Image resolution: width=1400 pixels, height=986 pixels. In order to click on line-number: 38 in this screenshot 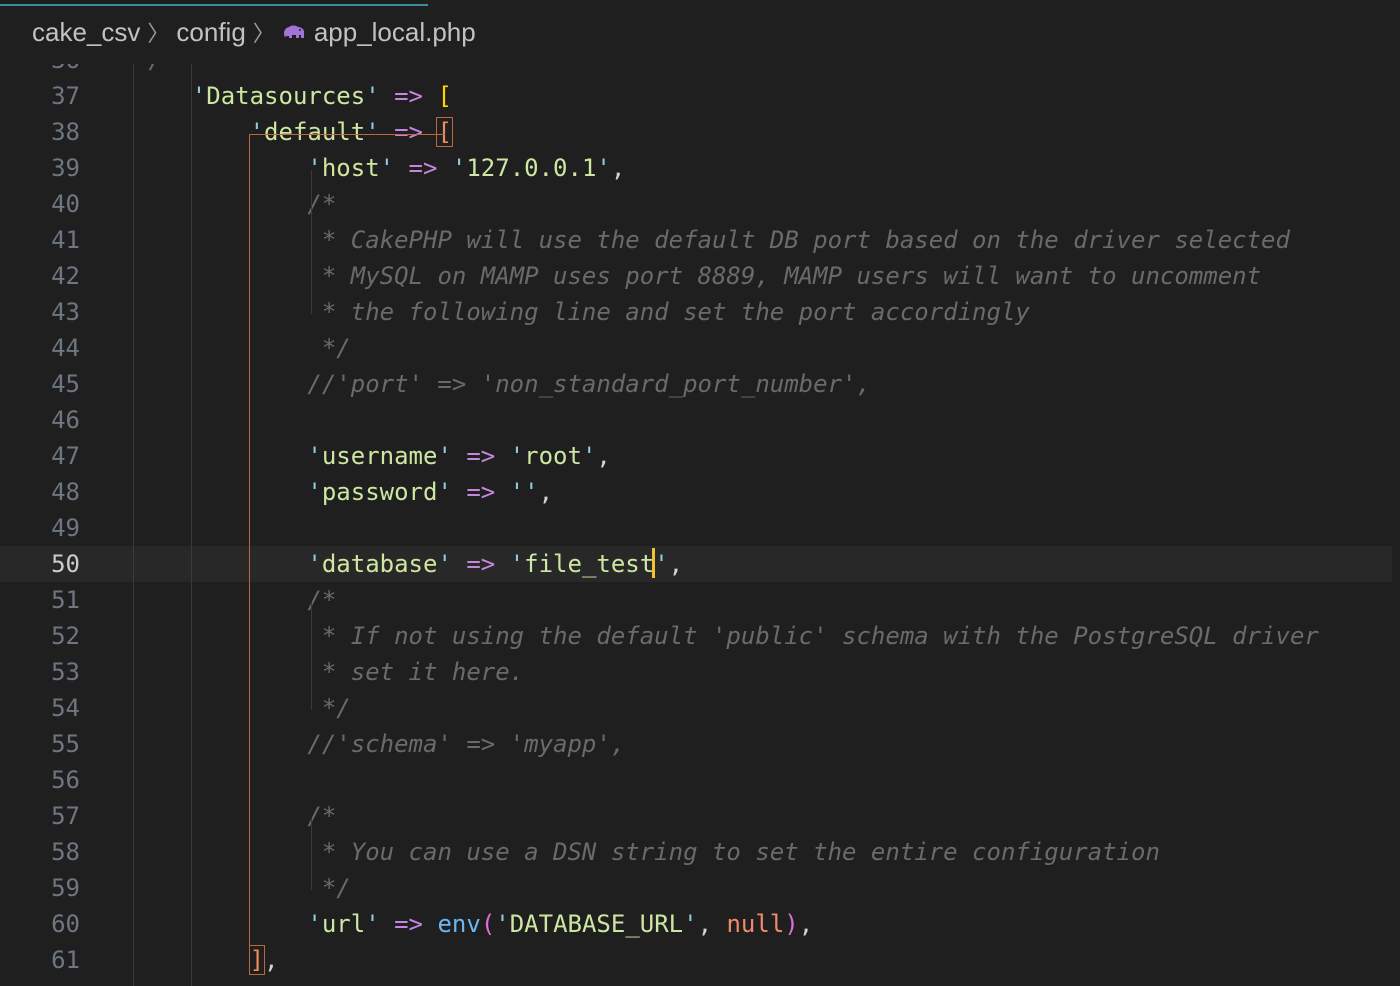, I will do `click(65, 132)`.